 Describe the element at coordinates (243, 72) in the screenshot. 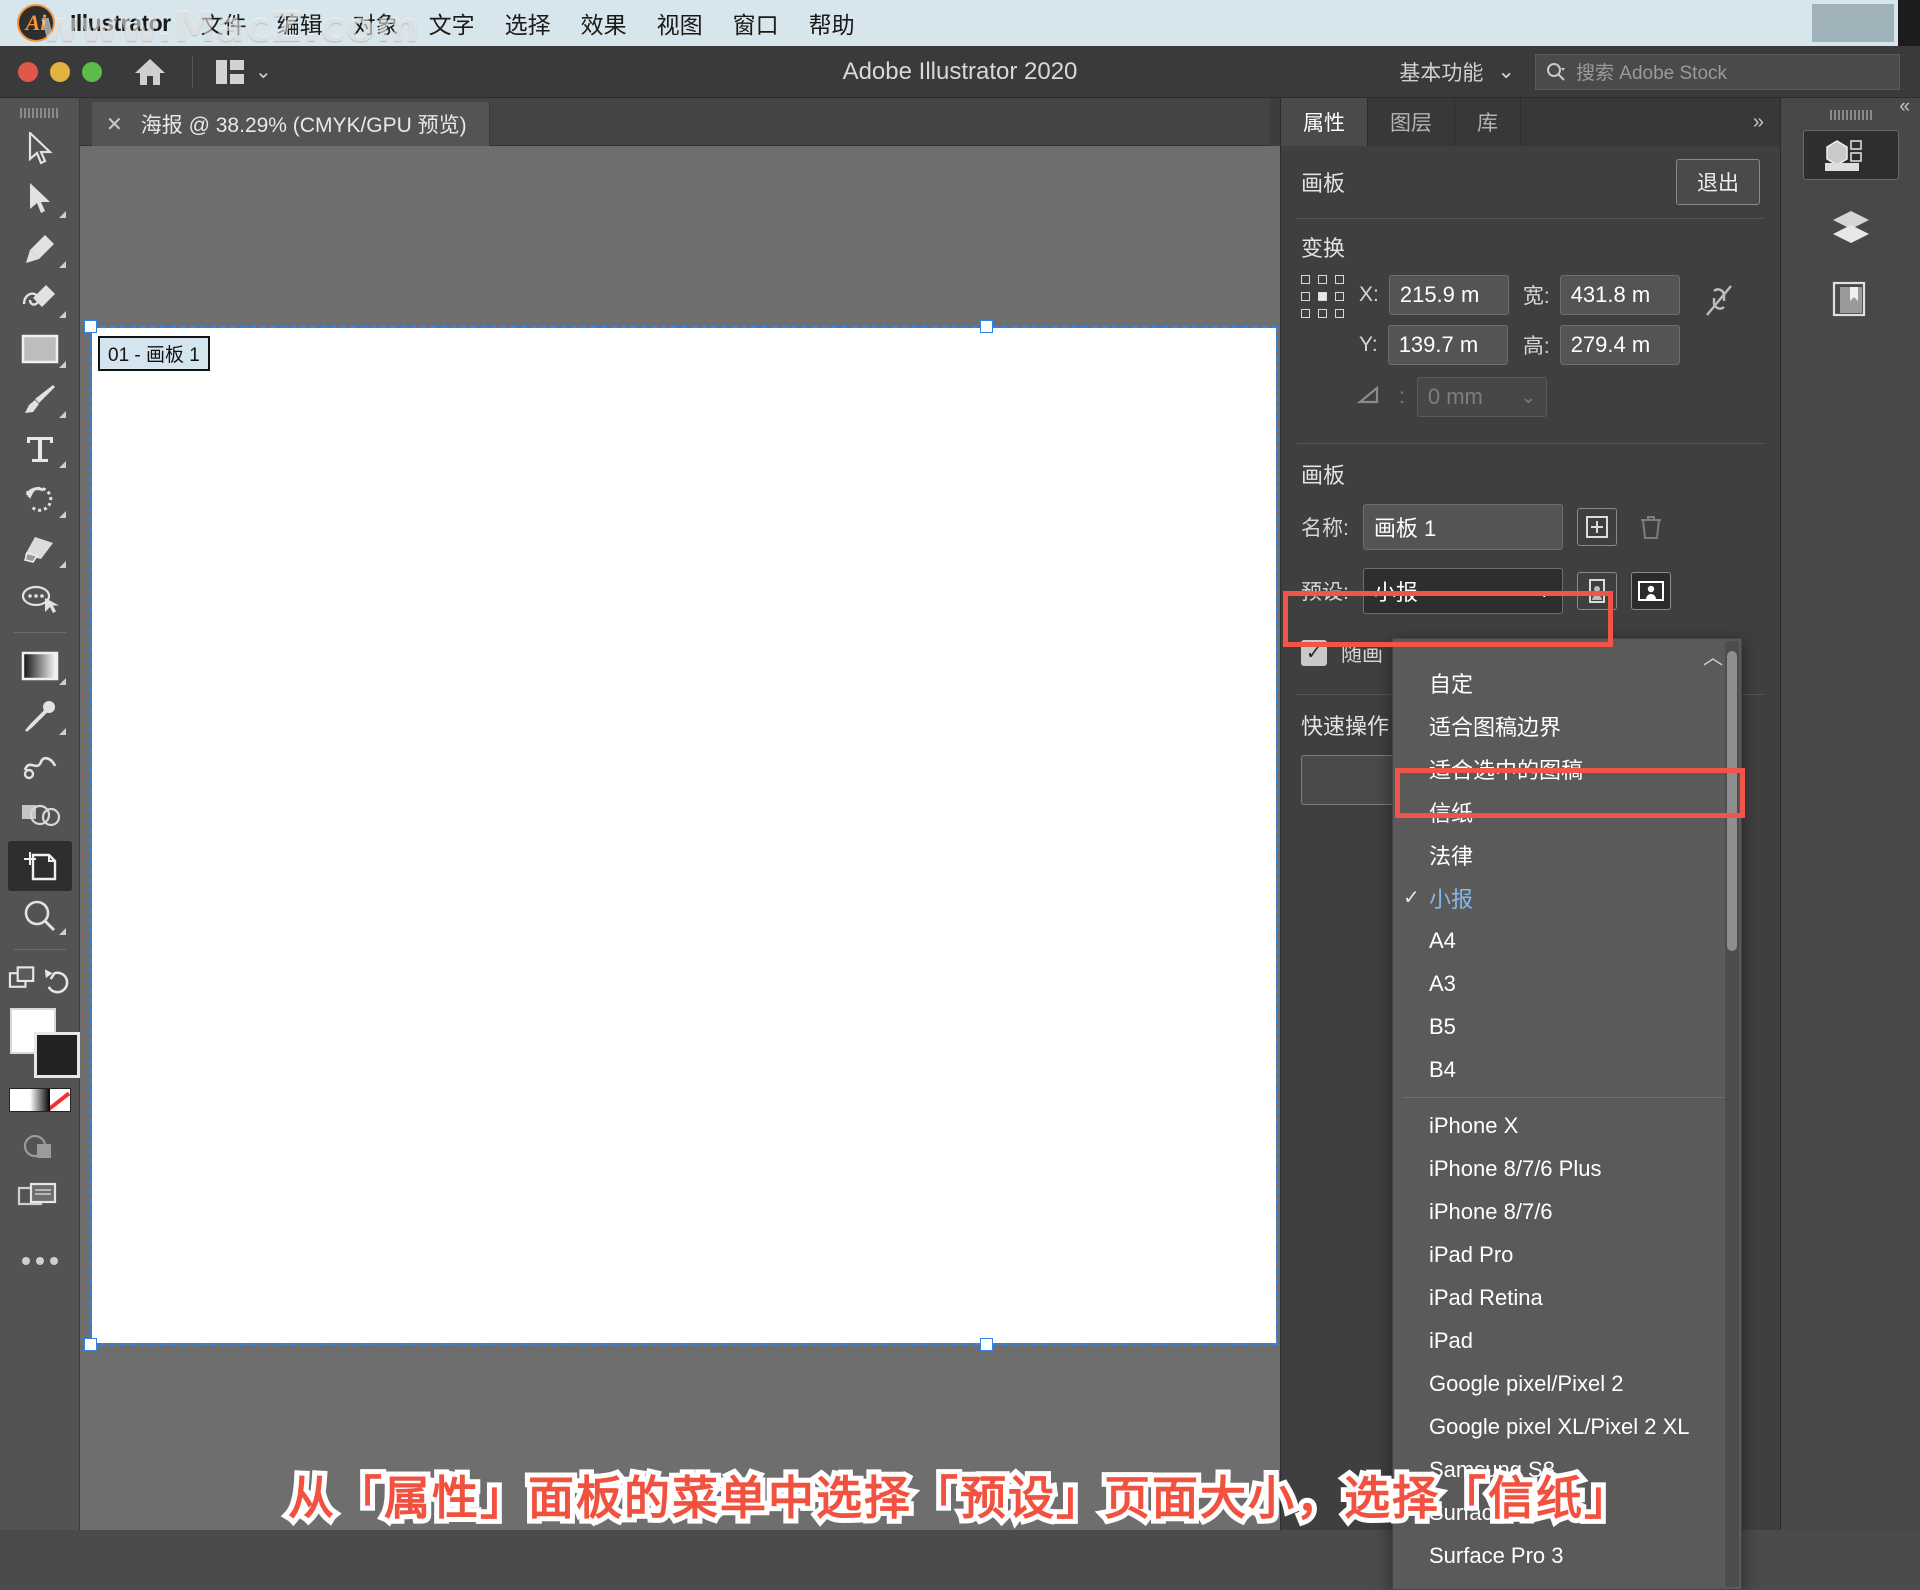

I see `arrange-documents-icon: ⌄` at that location.